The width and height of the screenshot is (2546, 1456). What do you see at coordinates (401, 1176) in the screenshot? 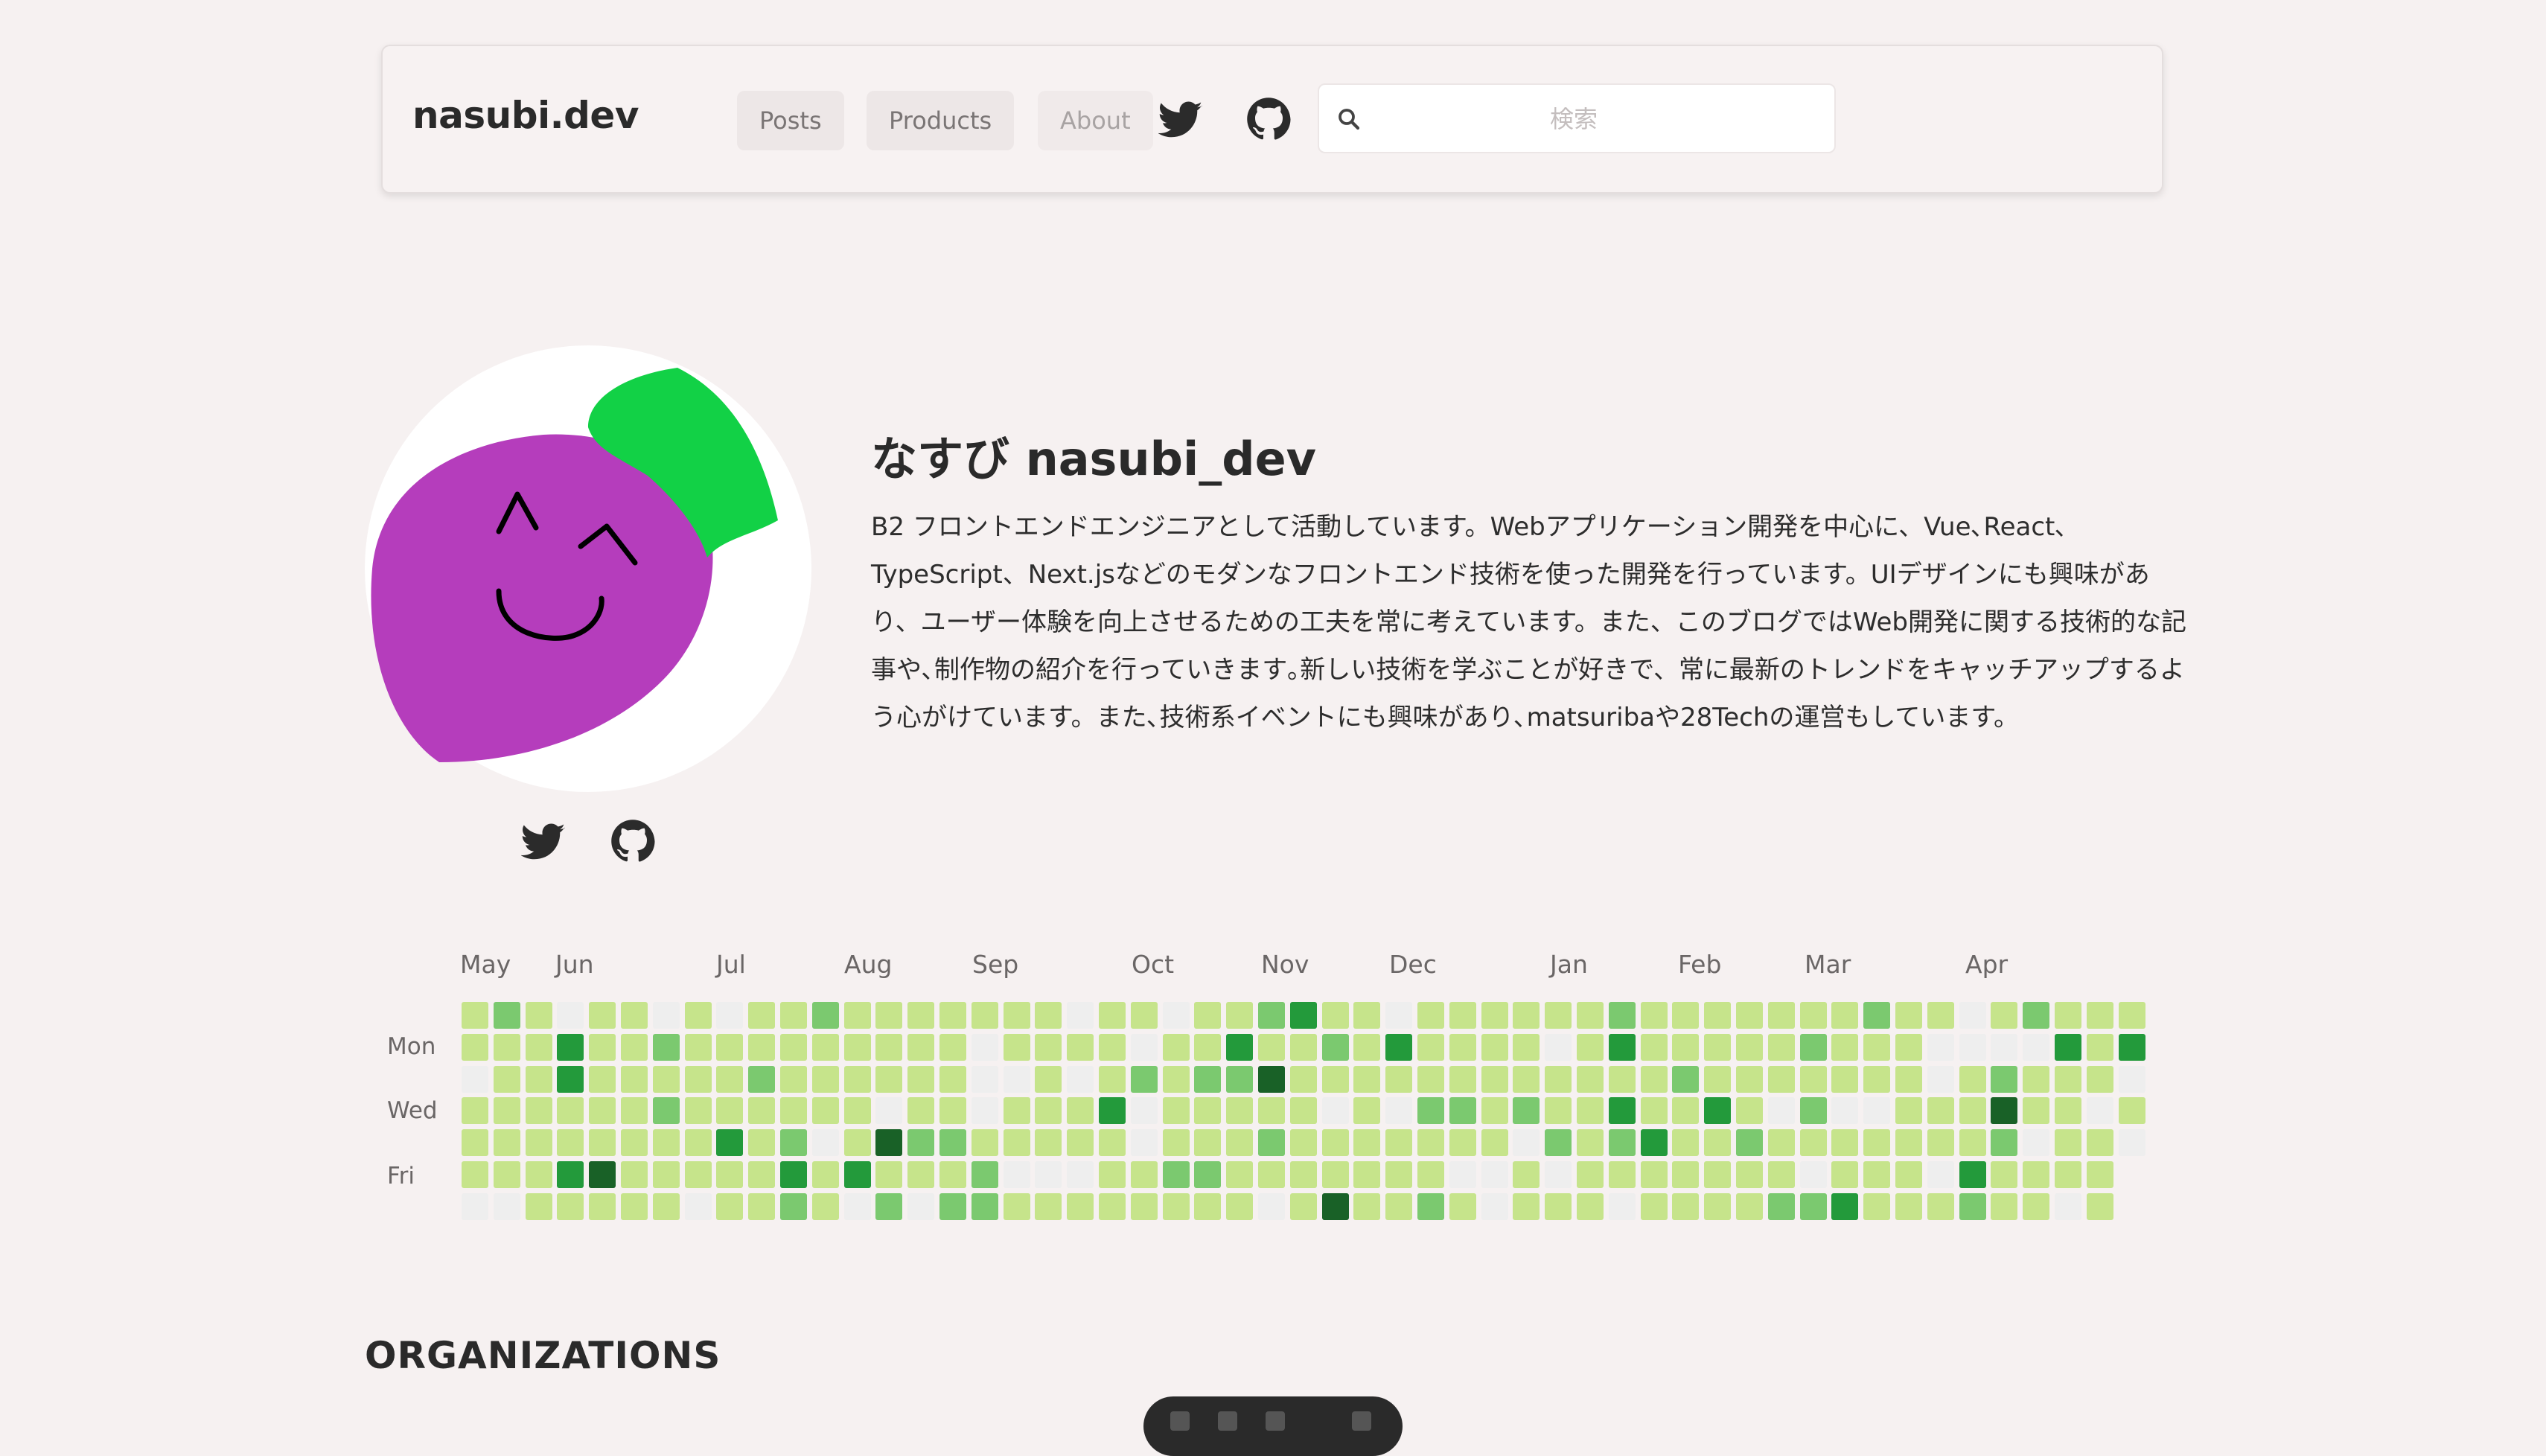
I see `day-label: Fri` at bounding box center [401, 1176].